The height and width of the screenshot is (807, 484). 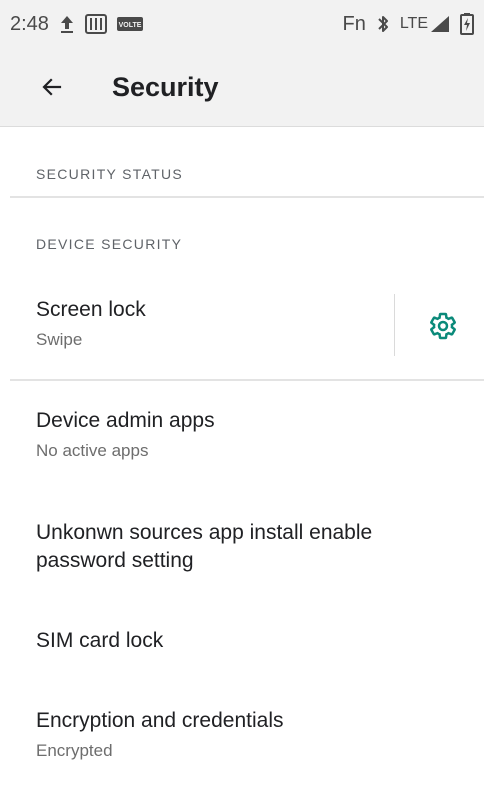 What do you see at coordinates (100, 640) in the screenshot?
I see `sim-card-lock-title: SIM card lock` at bounding box center [100, 640].